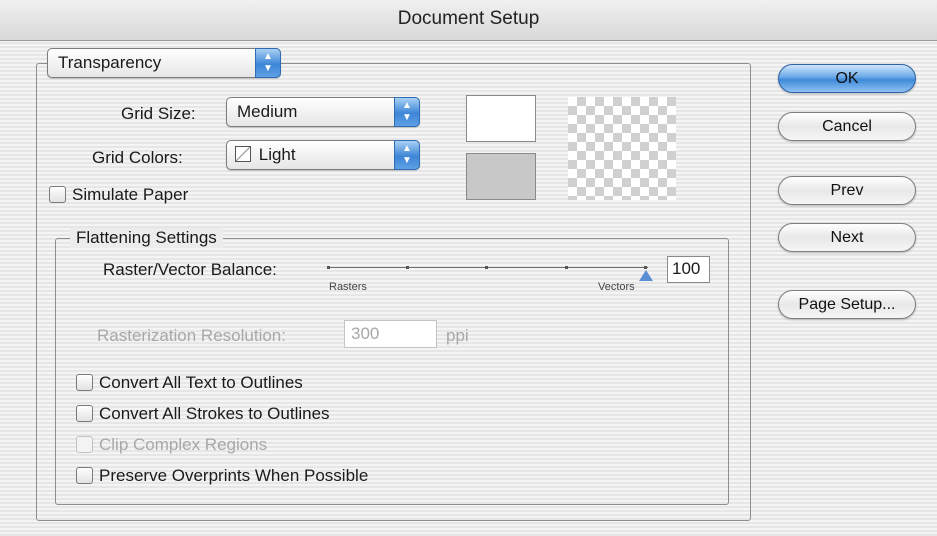  I want to click on window-title-bar: Document Setup, so click(468, 20).